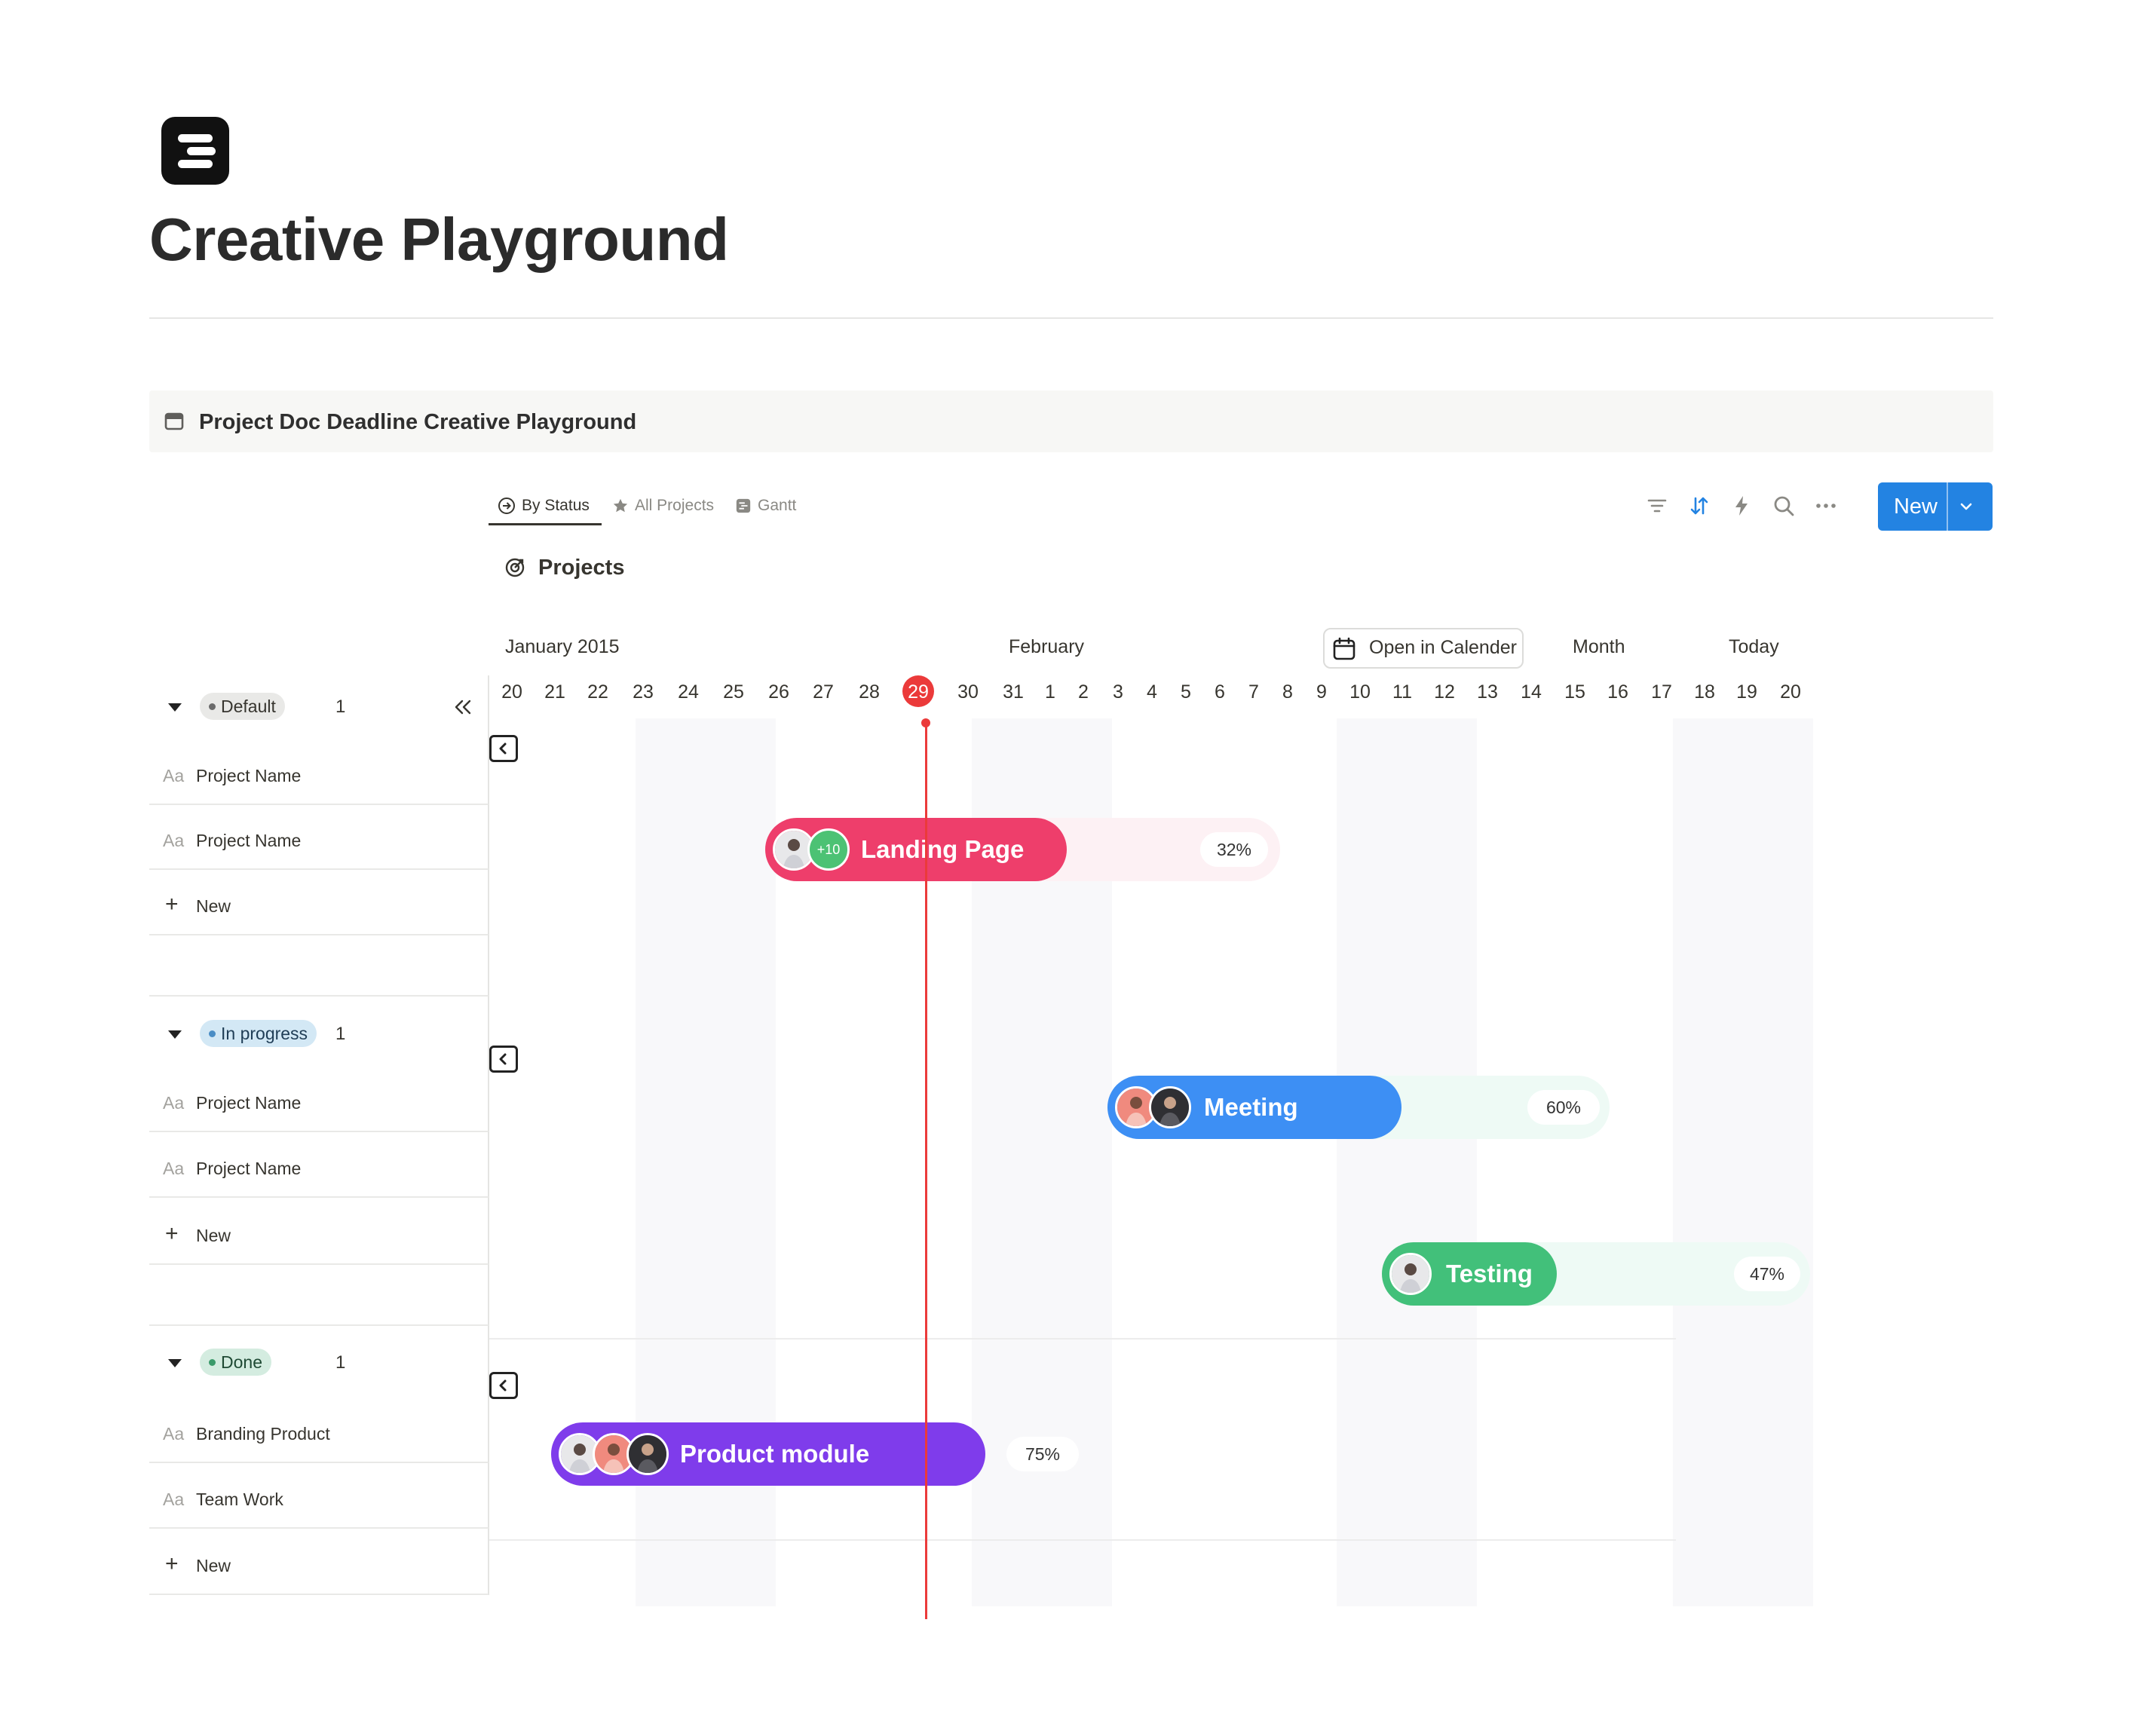 The image size is (2129, 1736). I want to click on extra-assignees-badge: +10, so click(828, 850).